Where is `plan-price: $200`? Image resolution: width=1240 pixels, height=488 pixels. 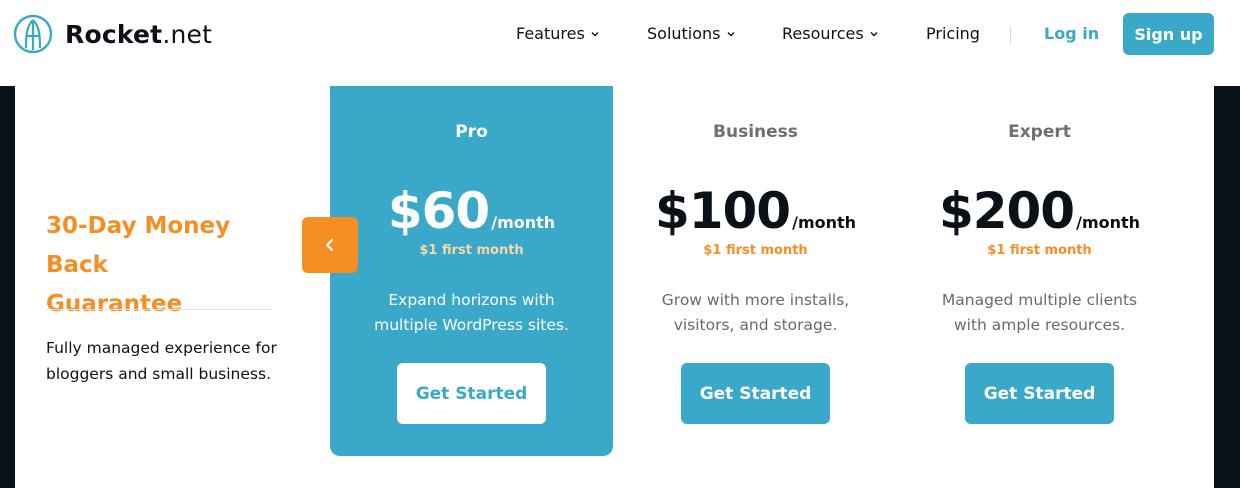 plan-price: $200 is located at coordinates (1006, 211).